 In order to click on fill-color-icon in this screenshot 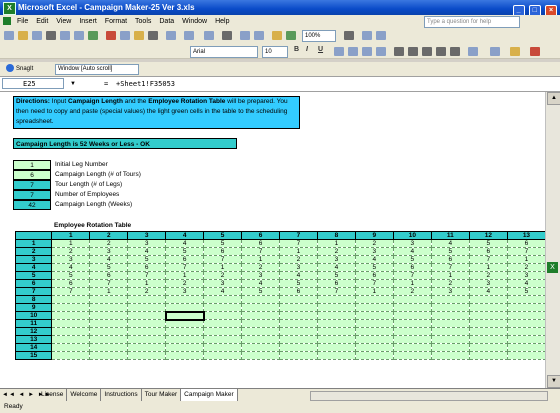, I will do `click(515, 51)`.